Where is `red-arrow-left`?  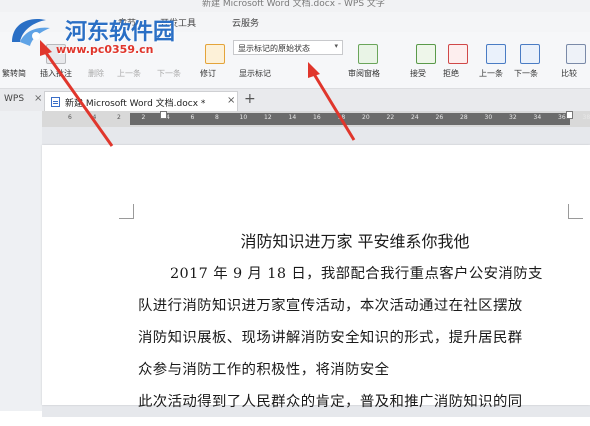 red-arrow-left is located at coordinates (77, 93).